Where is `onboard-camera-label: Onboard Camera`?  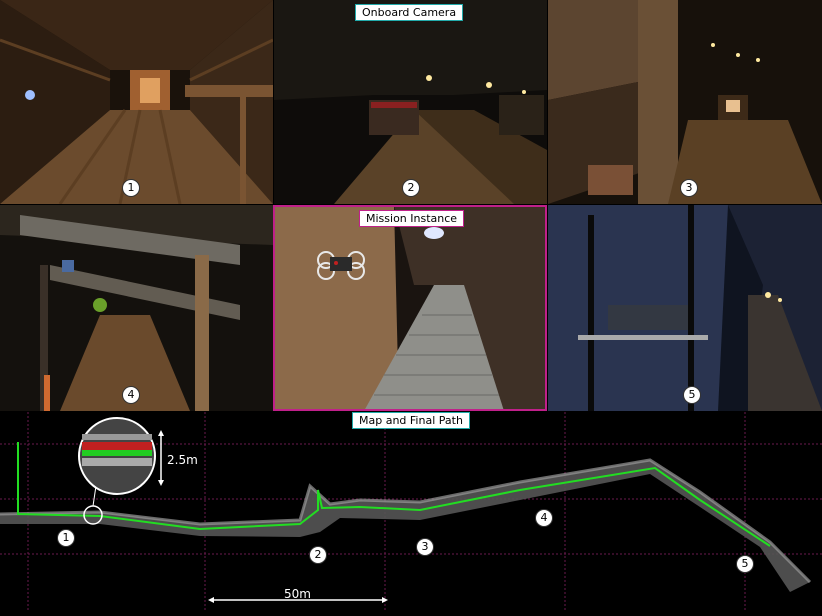
onboard-camera-label: Onboard Camera is located at coordinates (409, 12).